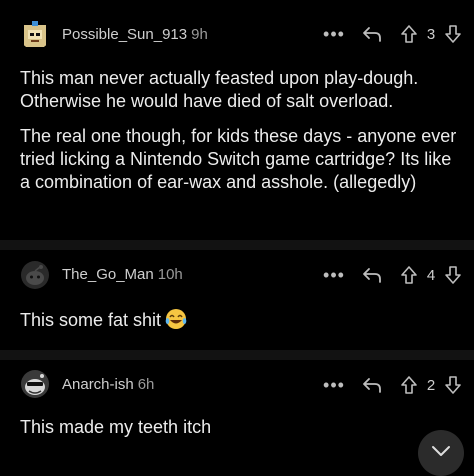 The image size is (474, 476). I want to click on comment-header: Anarch-ish 6h, so click(108, 384).